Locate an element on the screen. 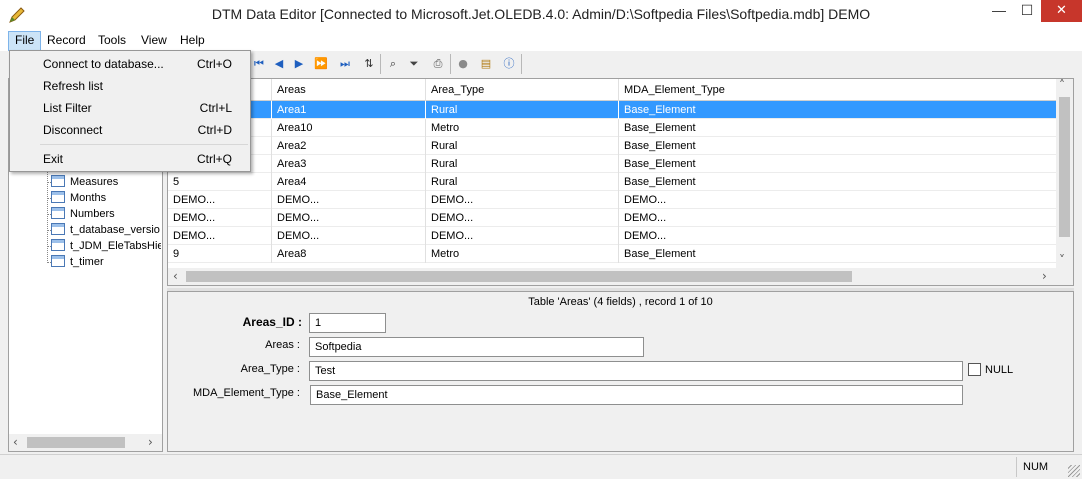 The image size is (1082, 479). num-lock-indicator: NUM is located at coordinates (1038, 467).